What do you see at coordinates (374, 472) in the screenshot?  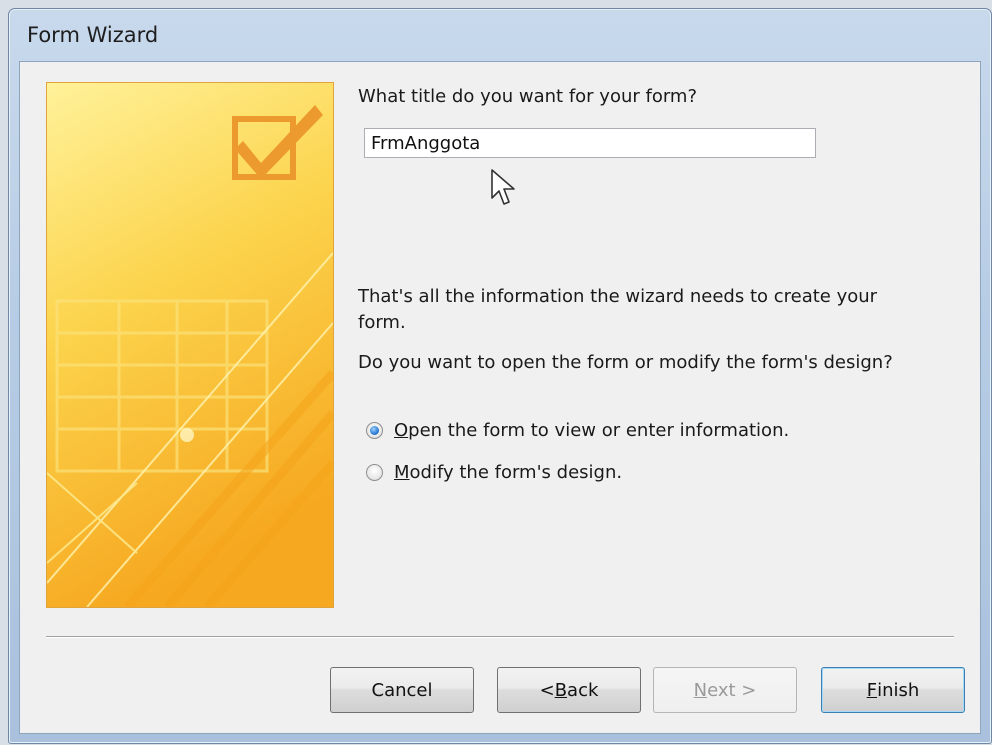 I see `modify-design-radio` at bounding box center [374, 472].